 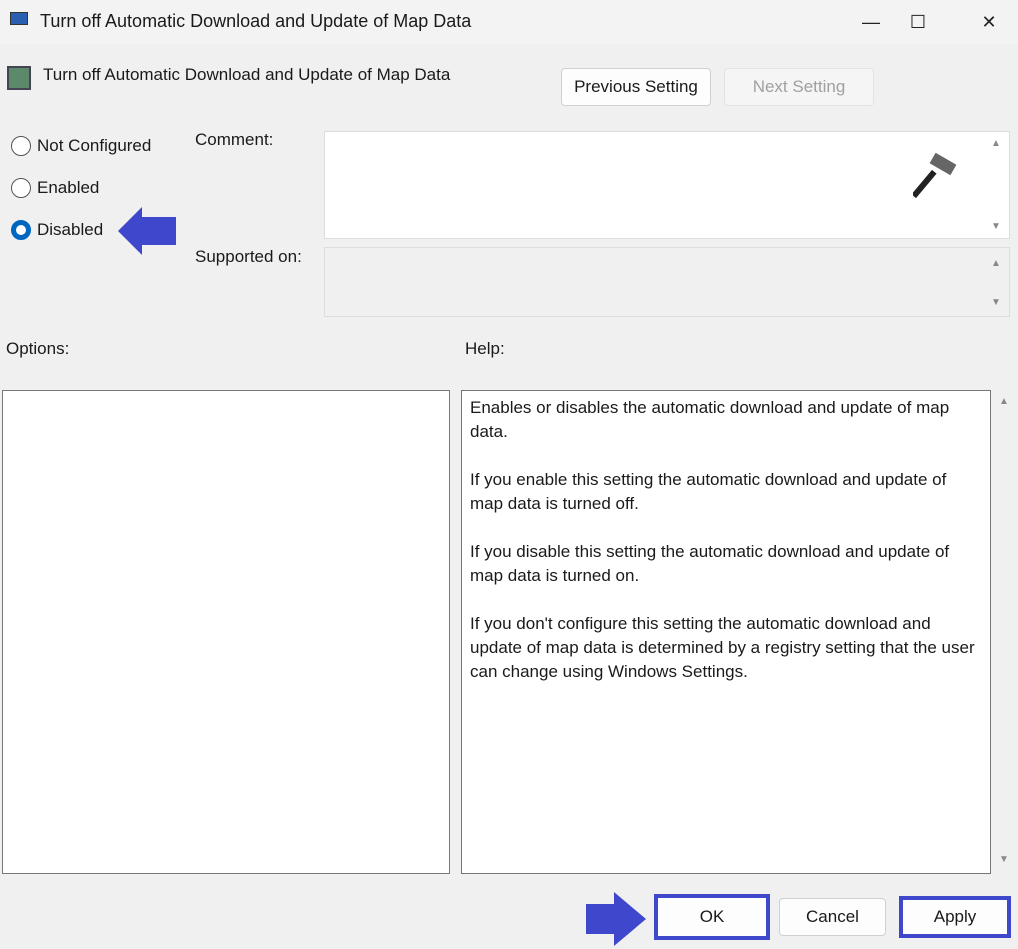 What do you see at coordinates (616, 919) in the screenshot?
I see `annotation-arrow-right-icon` at bounding box center [616, 919].